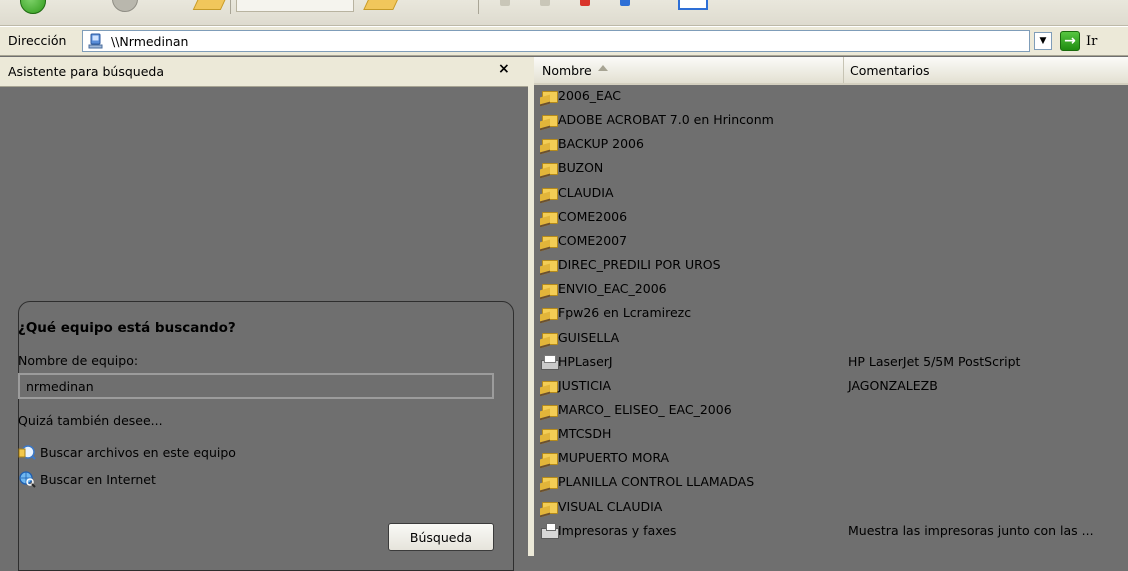 Image resolution: width=1128 pixels, height=571 pixels. I want to click on list-item-name: CLAUDIA, so click(586, 192).